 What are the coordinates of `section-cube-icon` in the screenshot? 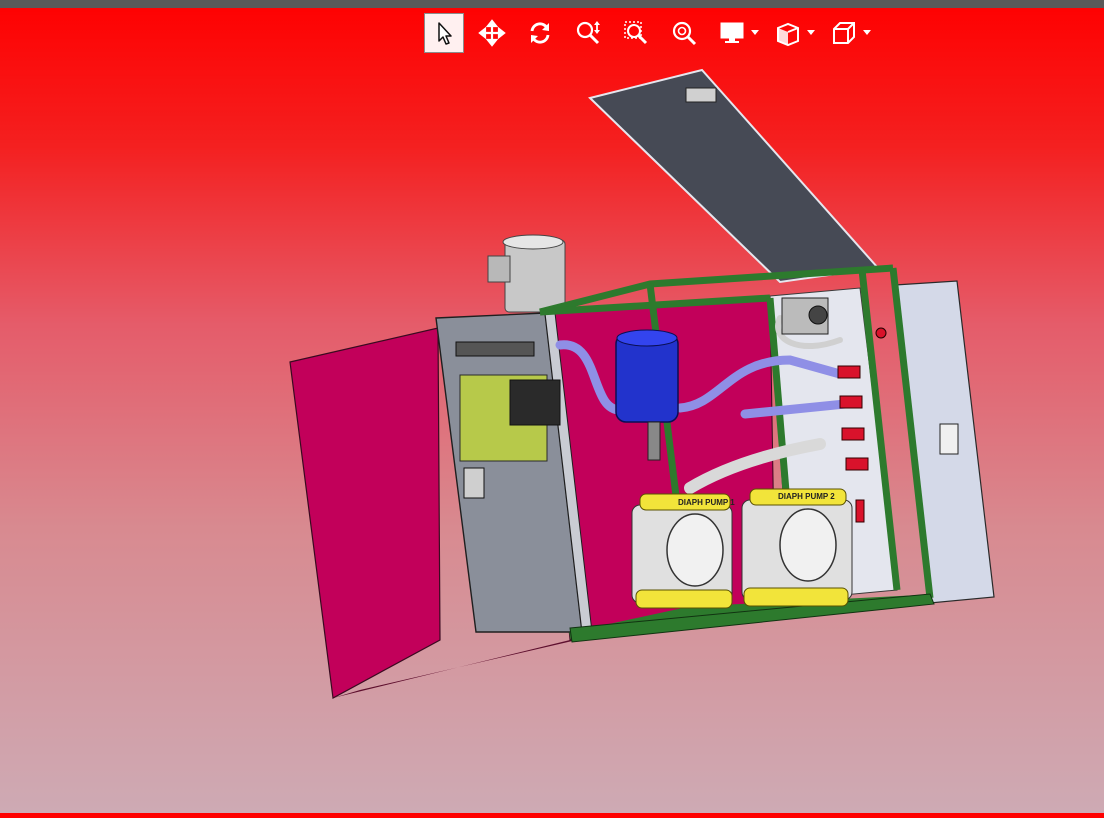 It's located at (788, 34).